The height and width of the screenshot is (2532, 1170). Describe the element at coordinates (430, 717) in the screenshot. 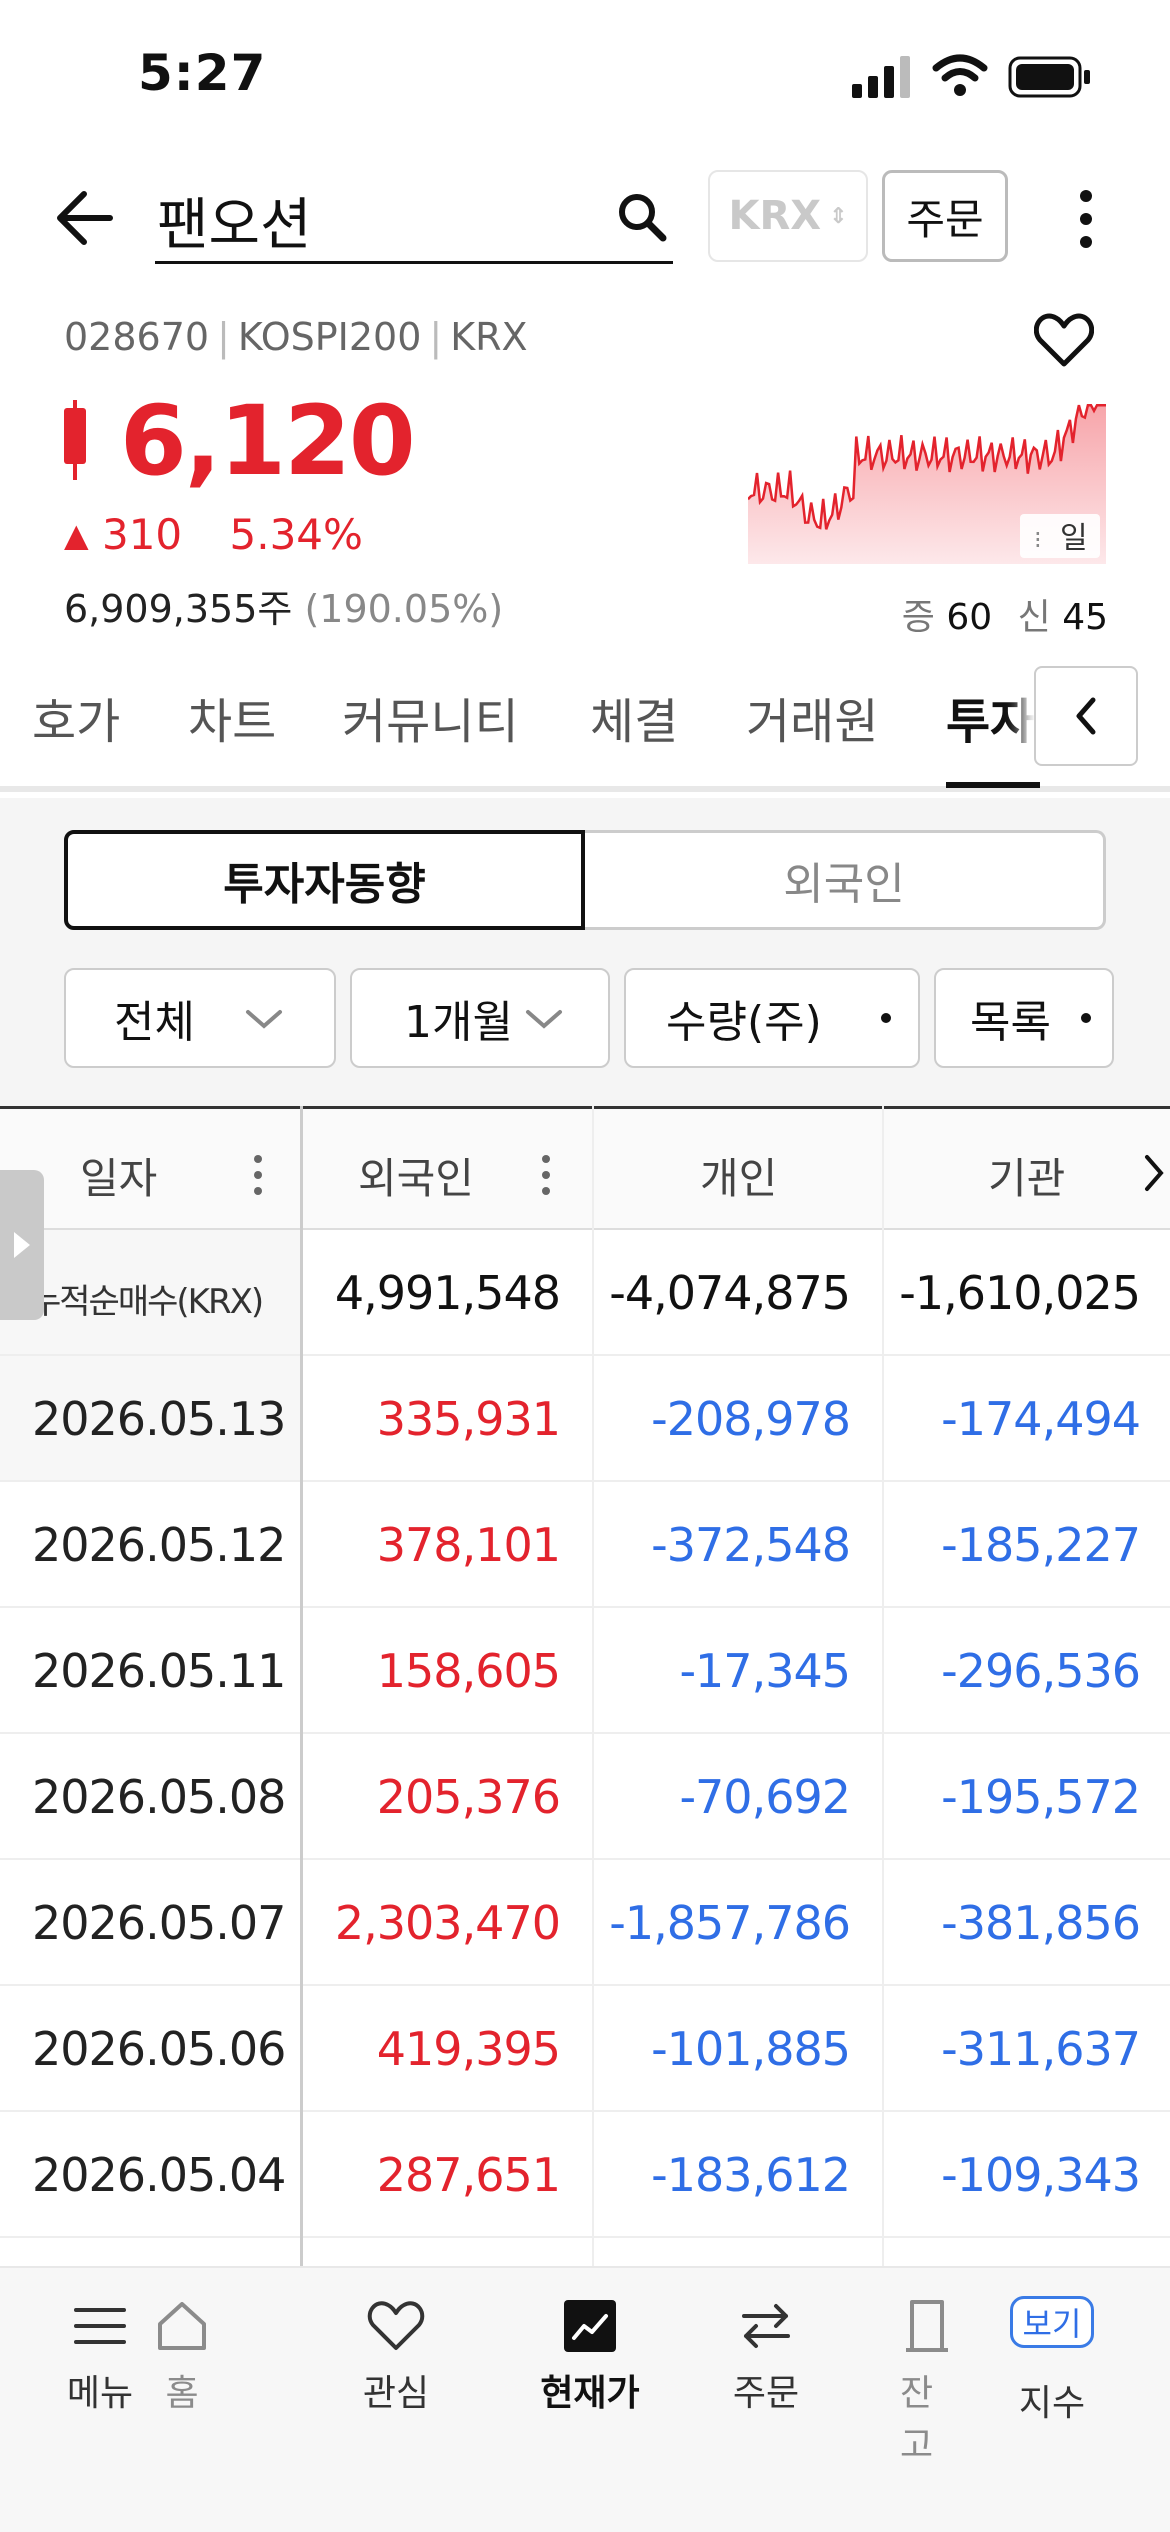

I see `tab-community: 커뮤니티` at that location.